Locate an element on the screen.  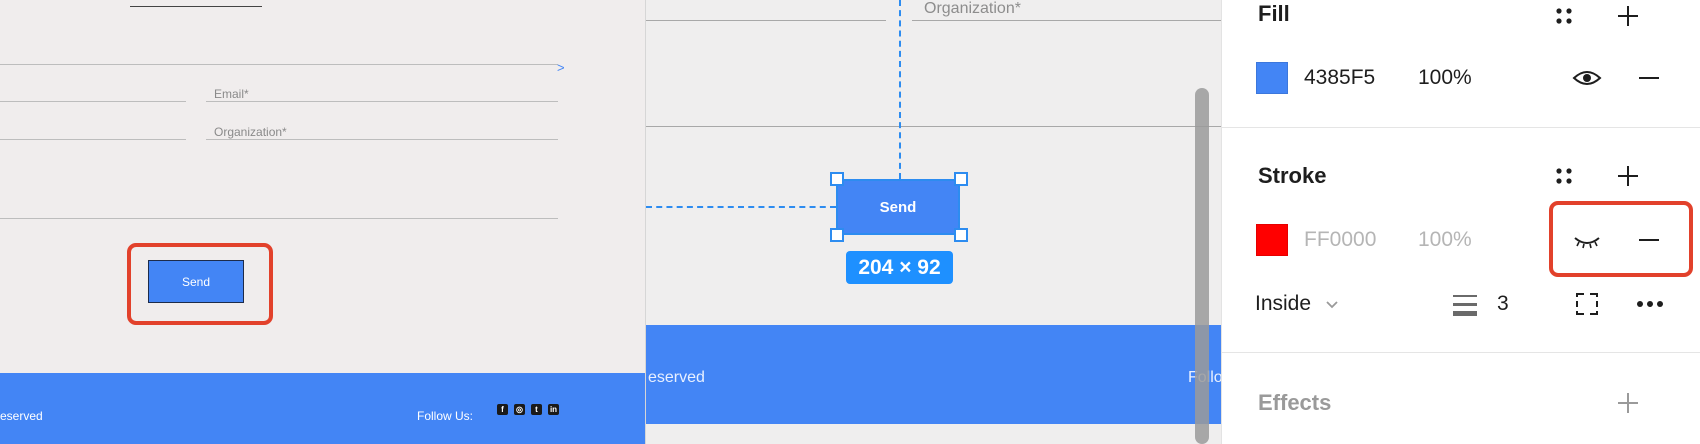
stroke-section-title: Stroke is located at coordinates (1292, 175).